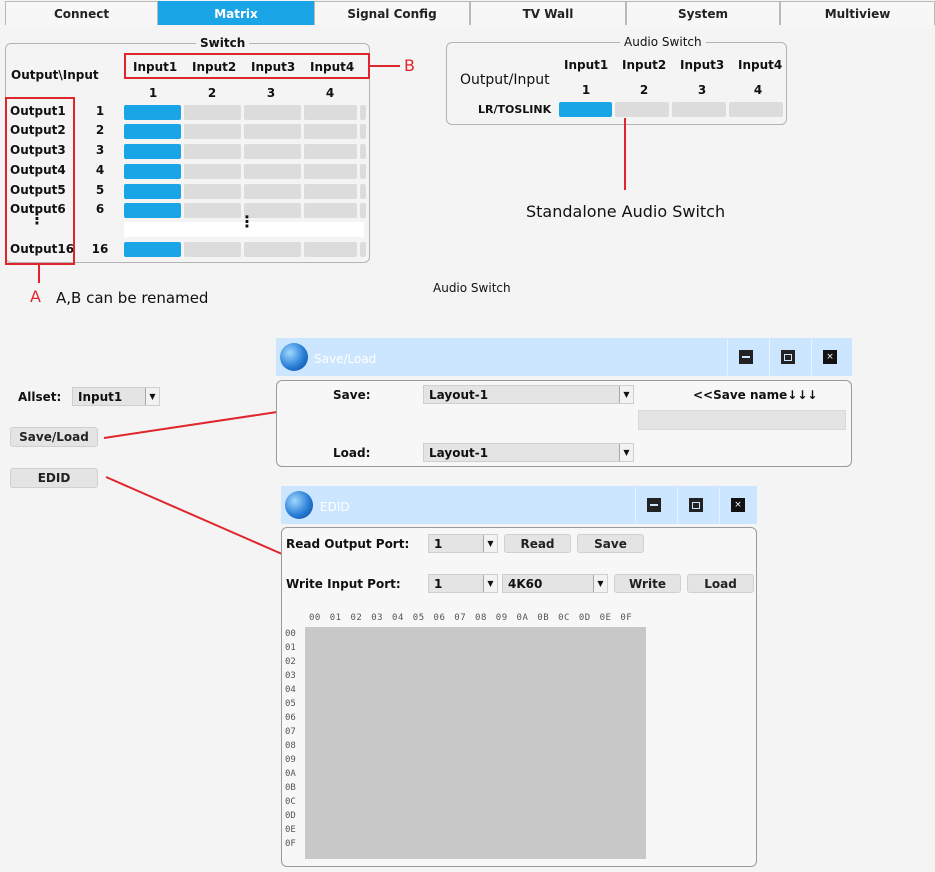 This screenshot has height=872, width=935. I want to click on read-output-port-label: Read Output Port:, so click(348, 544).